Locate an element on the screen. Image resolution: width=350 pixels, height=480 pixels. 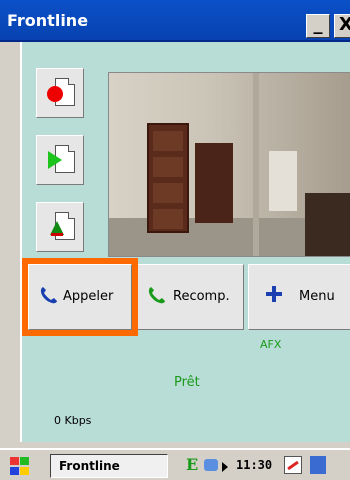
play-button is located at coordinates (60, 160).